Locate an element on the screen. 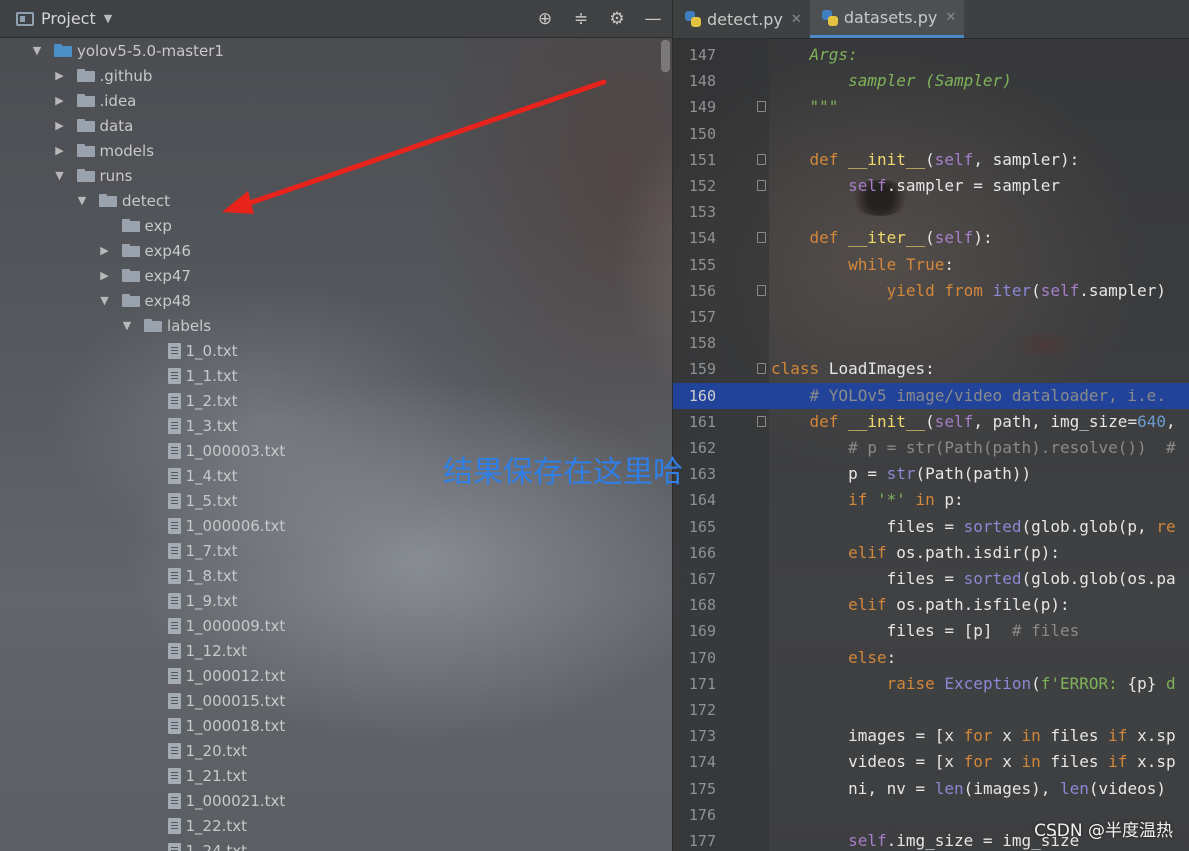 The image size is (1189, 851). tree-file-item: 1_12.txt is located at coordinates (207, 650).